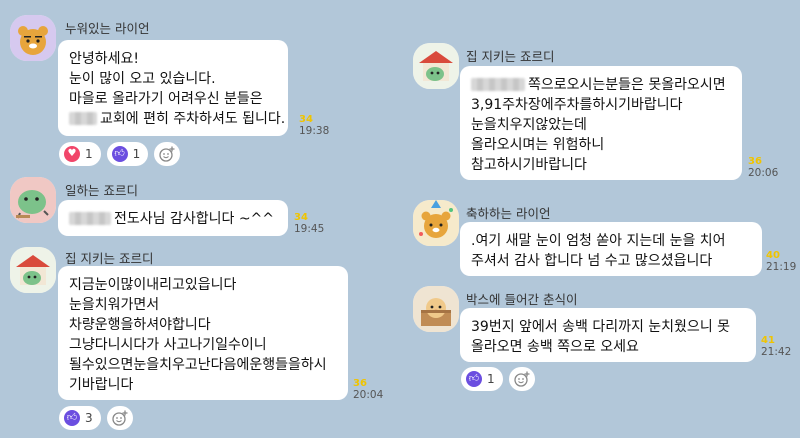 Image resolution: width=800 pixels, height=438 pixels. Describe the element at coordinates (153, 285) in the screenshot. I see `message-line: 지금눈이많이내리고있읍니다` at that location.